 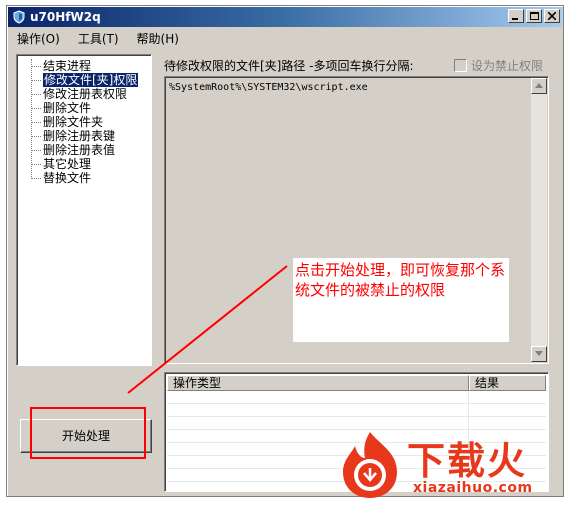 I want to click on flame-logo-icon, so click(x=370, y=465).